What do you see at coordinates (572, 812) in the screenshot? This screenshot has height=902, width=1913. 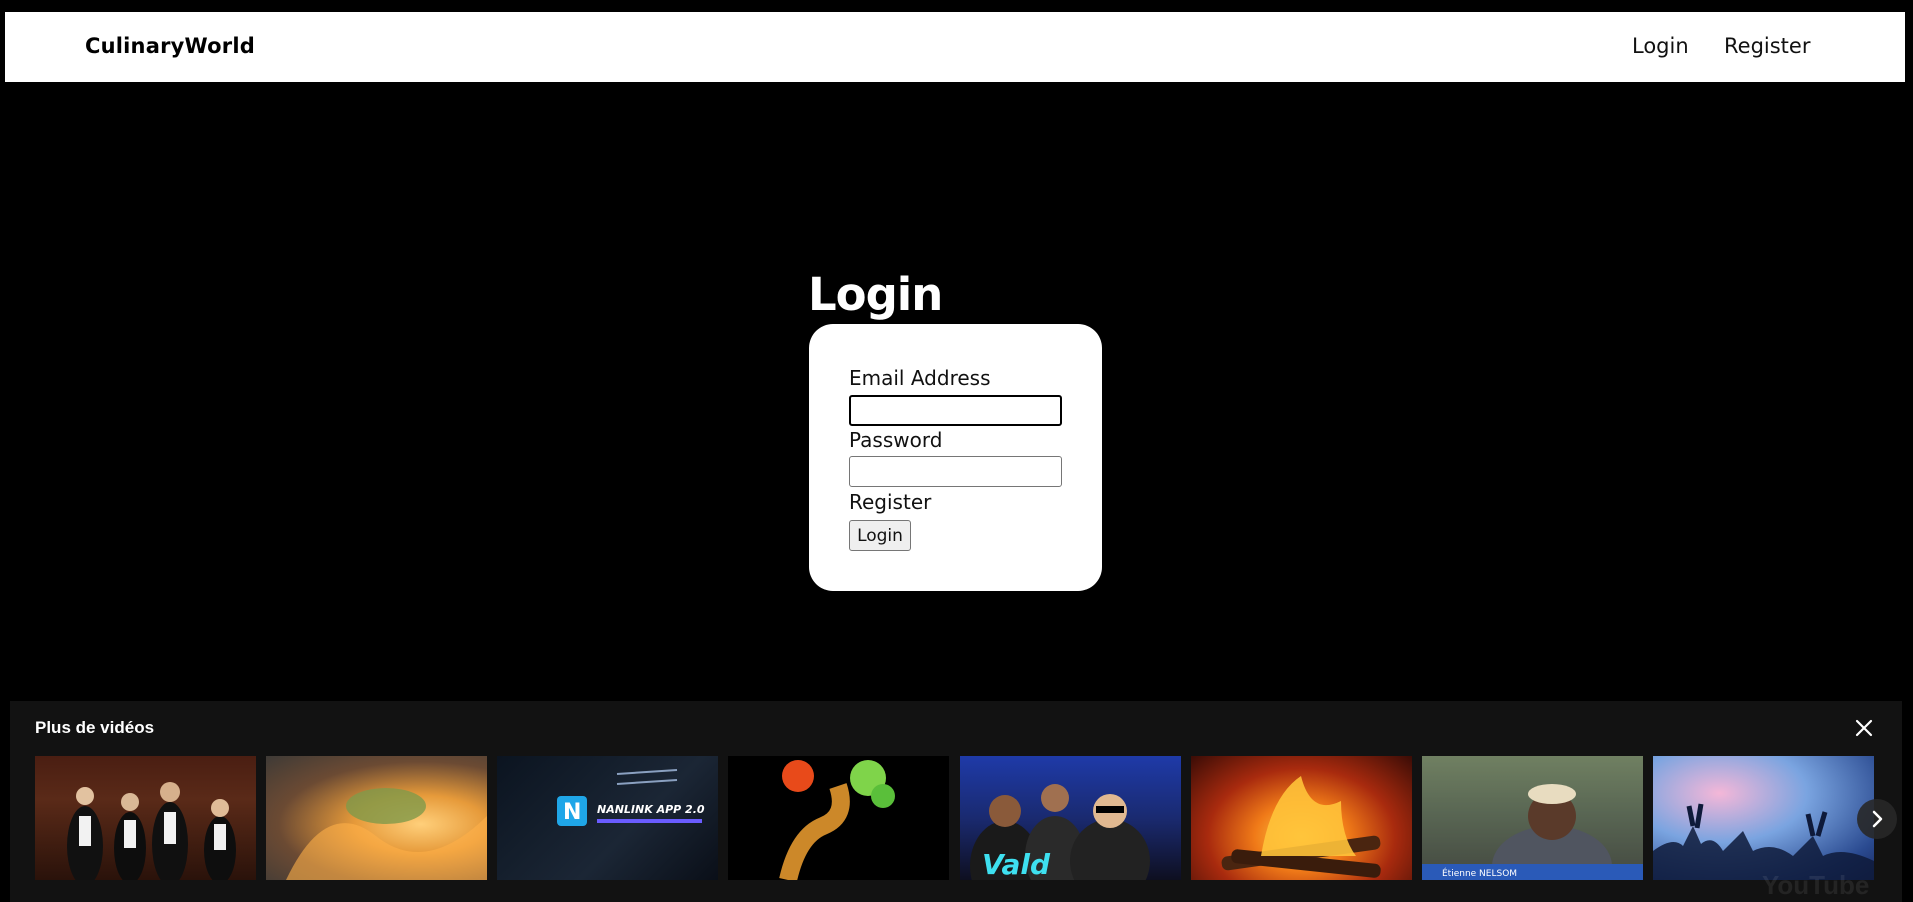 I see `svg-text: N` at bounding box center [572, 812].